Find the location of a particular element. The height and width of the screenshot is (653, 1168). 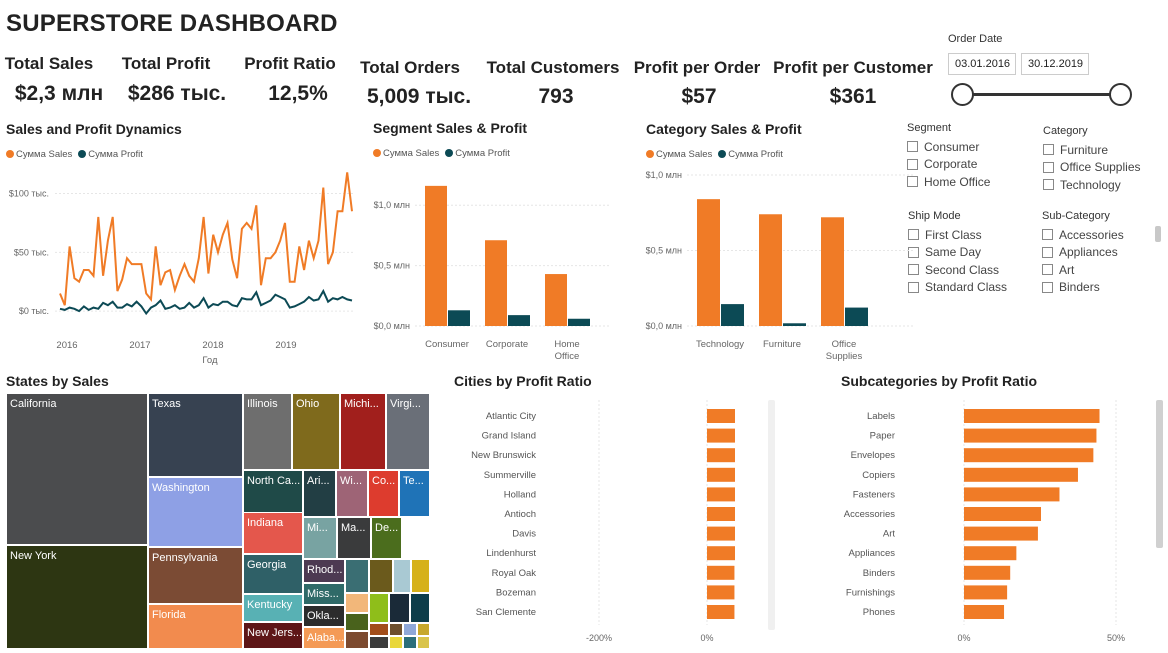

sub-category-option-binders: Binders is located at coordinates (1083, 288).